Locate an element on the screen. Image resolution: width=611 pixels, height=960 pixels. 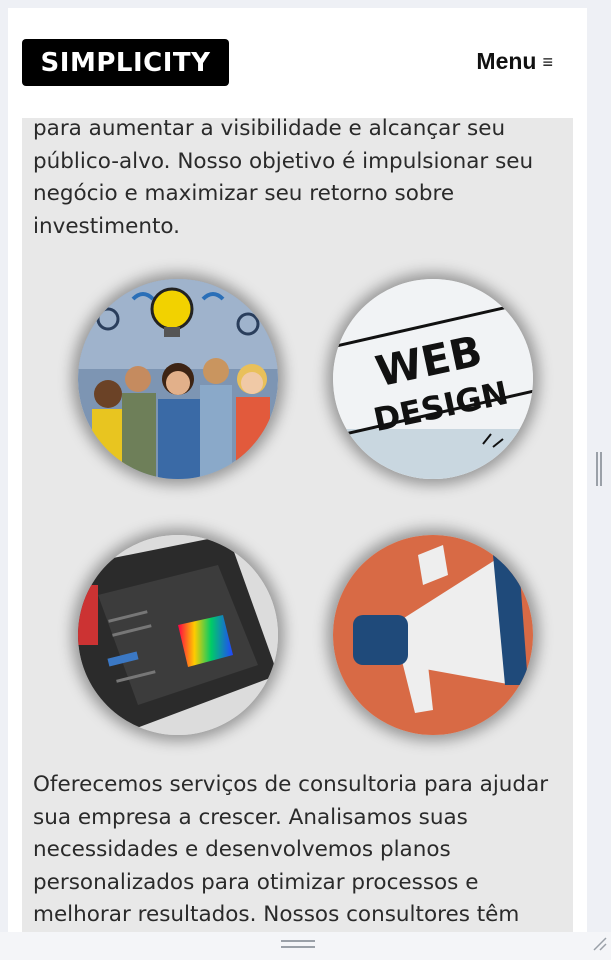
team-people-illustration is located at coordinates (178, 379).